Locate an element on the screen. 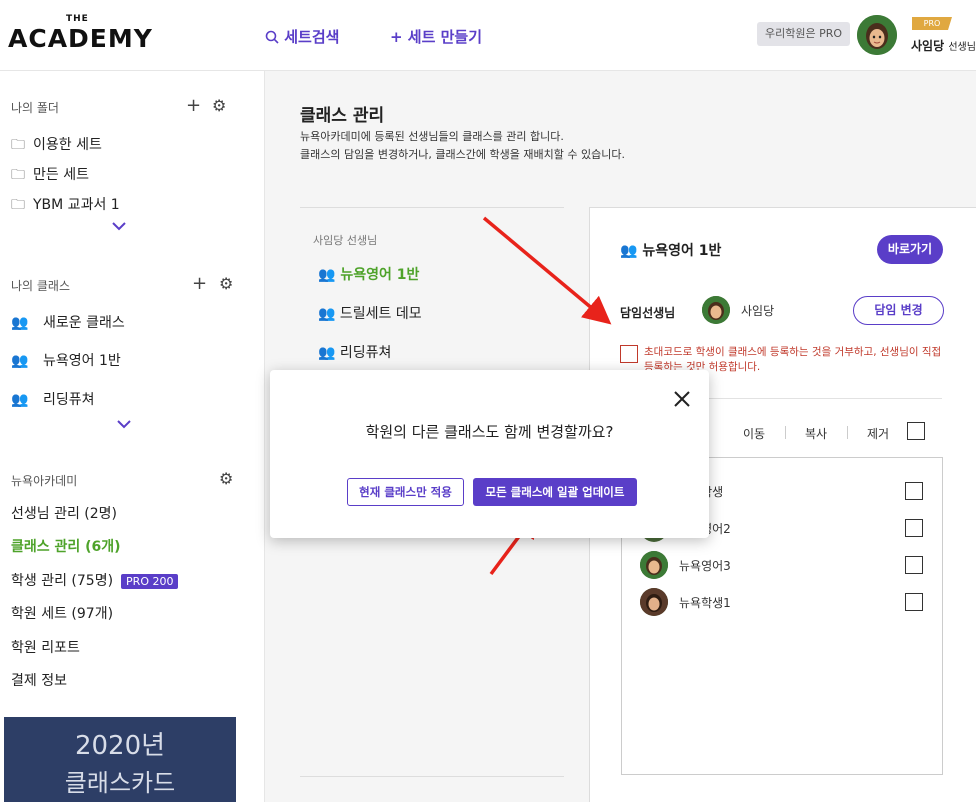 The image size is (976, 802). academy-heading: 뉴욕아카데미 is located at coordinates (44, 481).